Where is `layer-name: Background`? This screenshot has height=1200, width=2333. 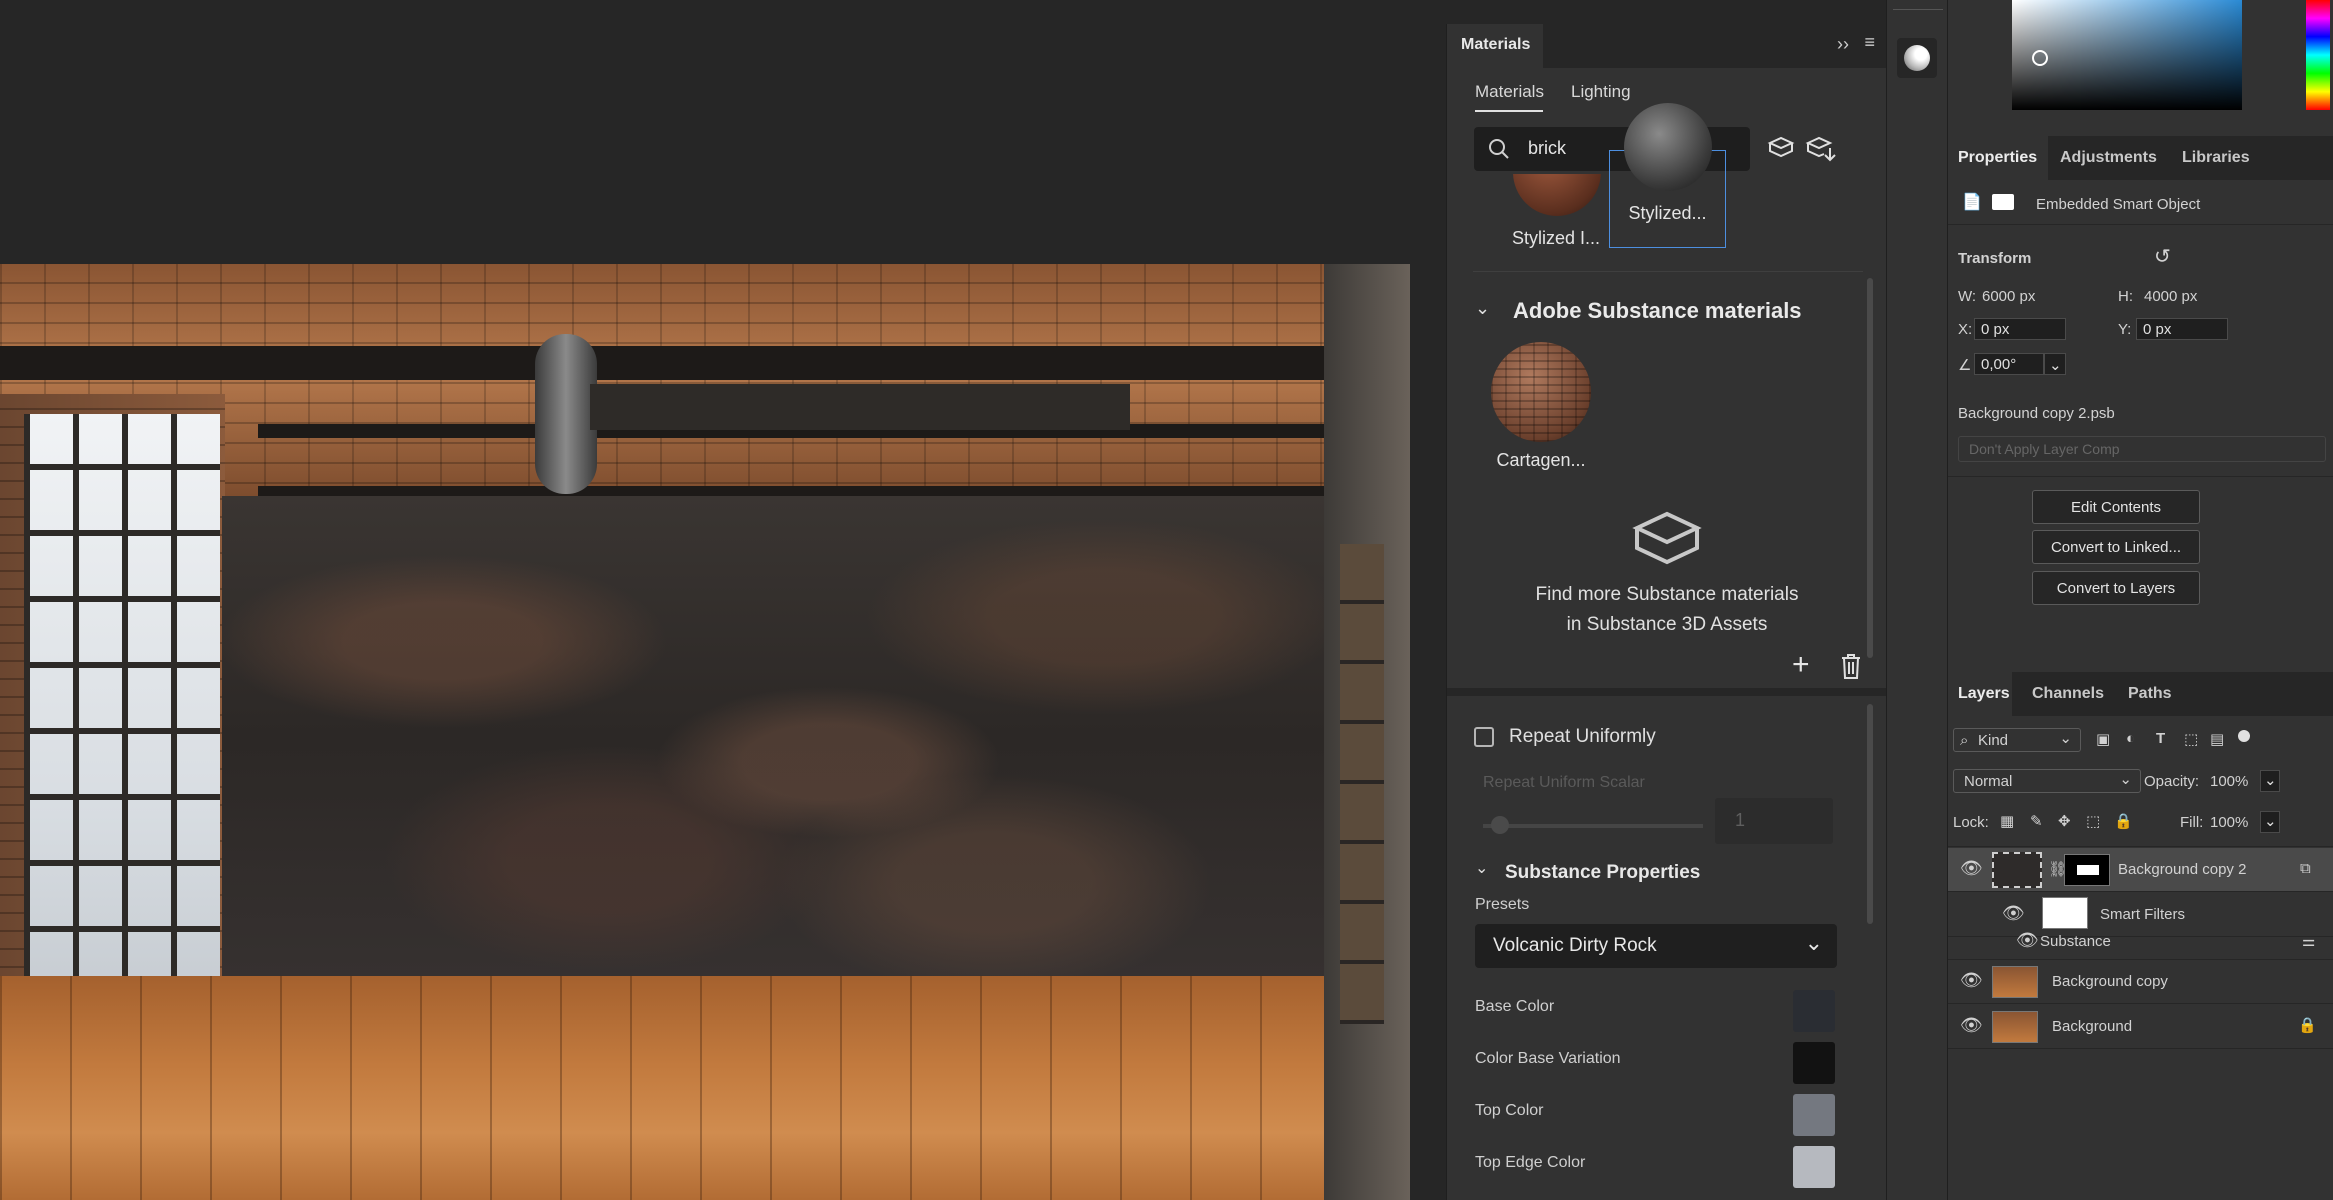 layer-name: Background is located at coordinates (2092, 1026).